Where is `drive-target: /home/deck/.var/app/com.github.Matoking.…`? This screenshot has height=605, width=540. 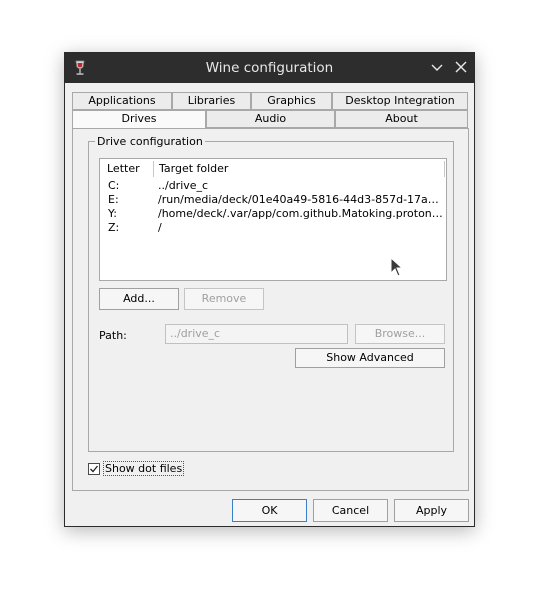
drive-target: /home/deck/.var/app/com.github.Matoking.… is located at coordinates (301, 213).